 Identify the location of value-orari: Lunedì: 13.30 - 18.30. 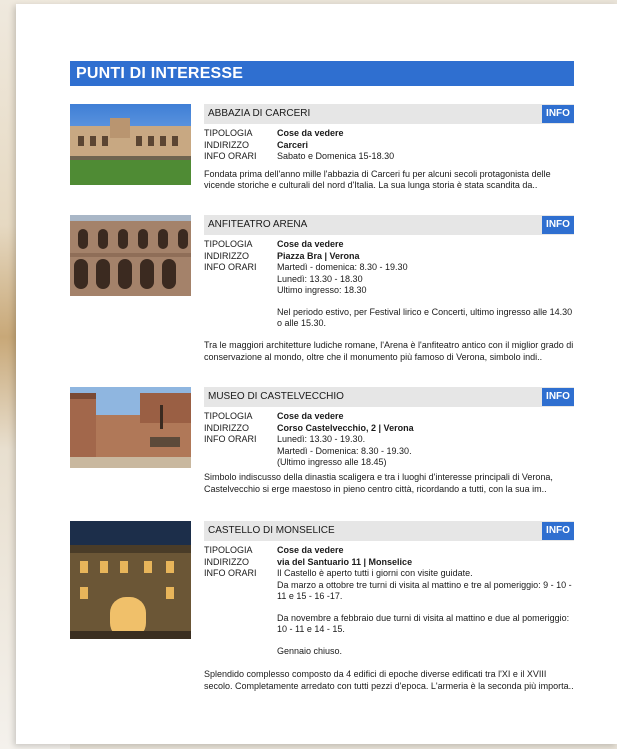
(320, 278).